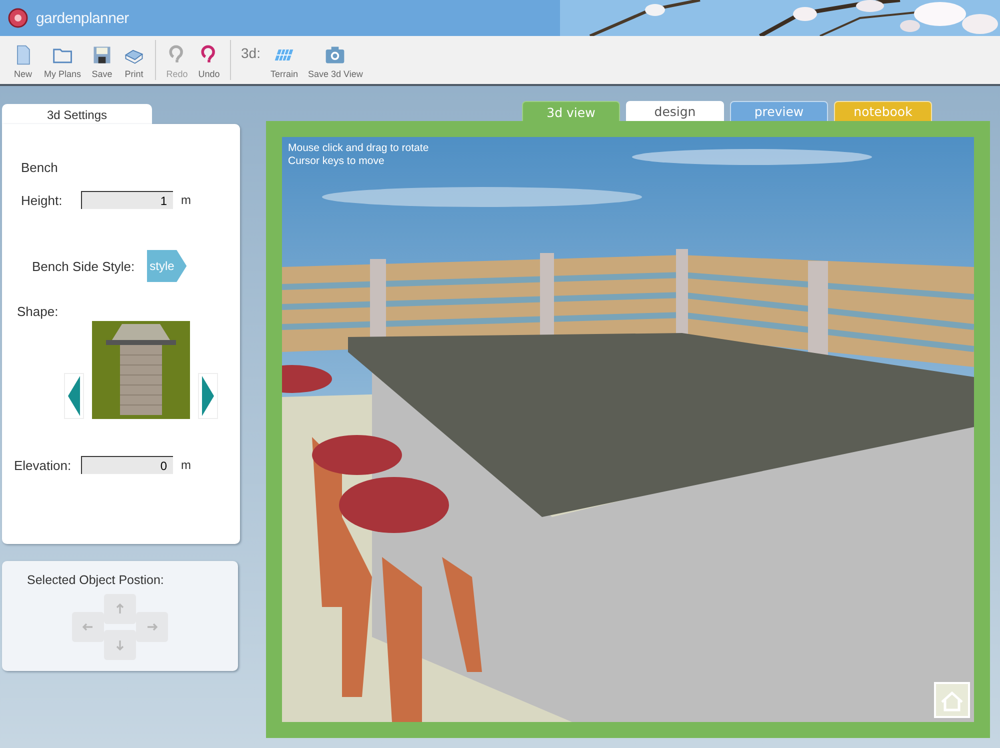 The width and height of the screenshot is (1000, 748). Describe the element at coordinates (63, 60) in the screenshot. I see `open-button: My Plans` at that location.